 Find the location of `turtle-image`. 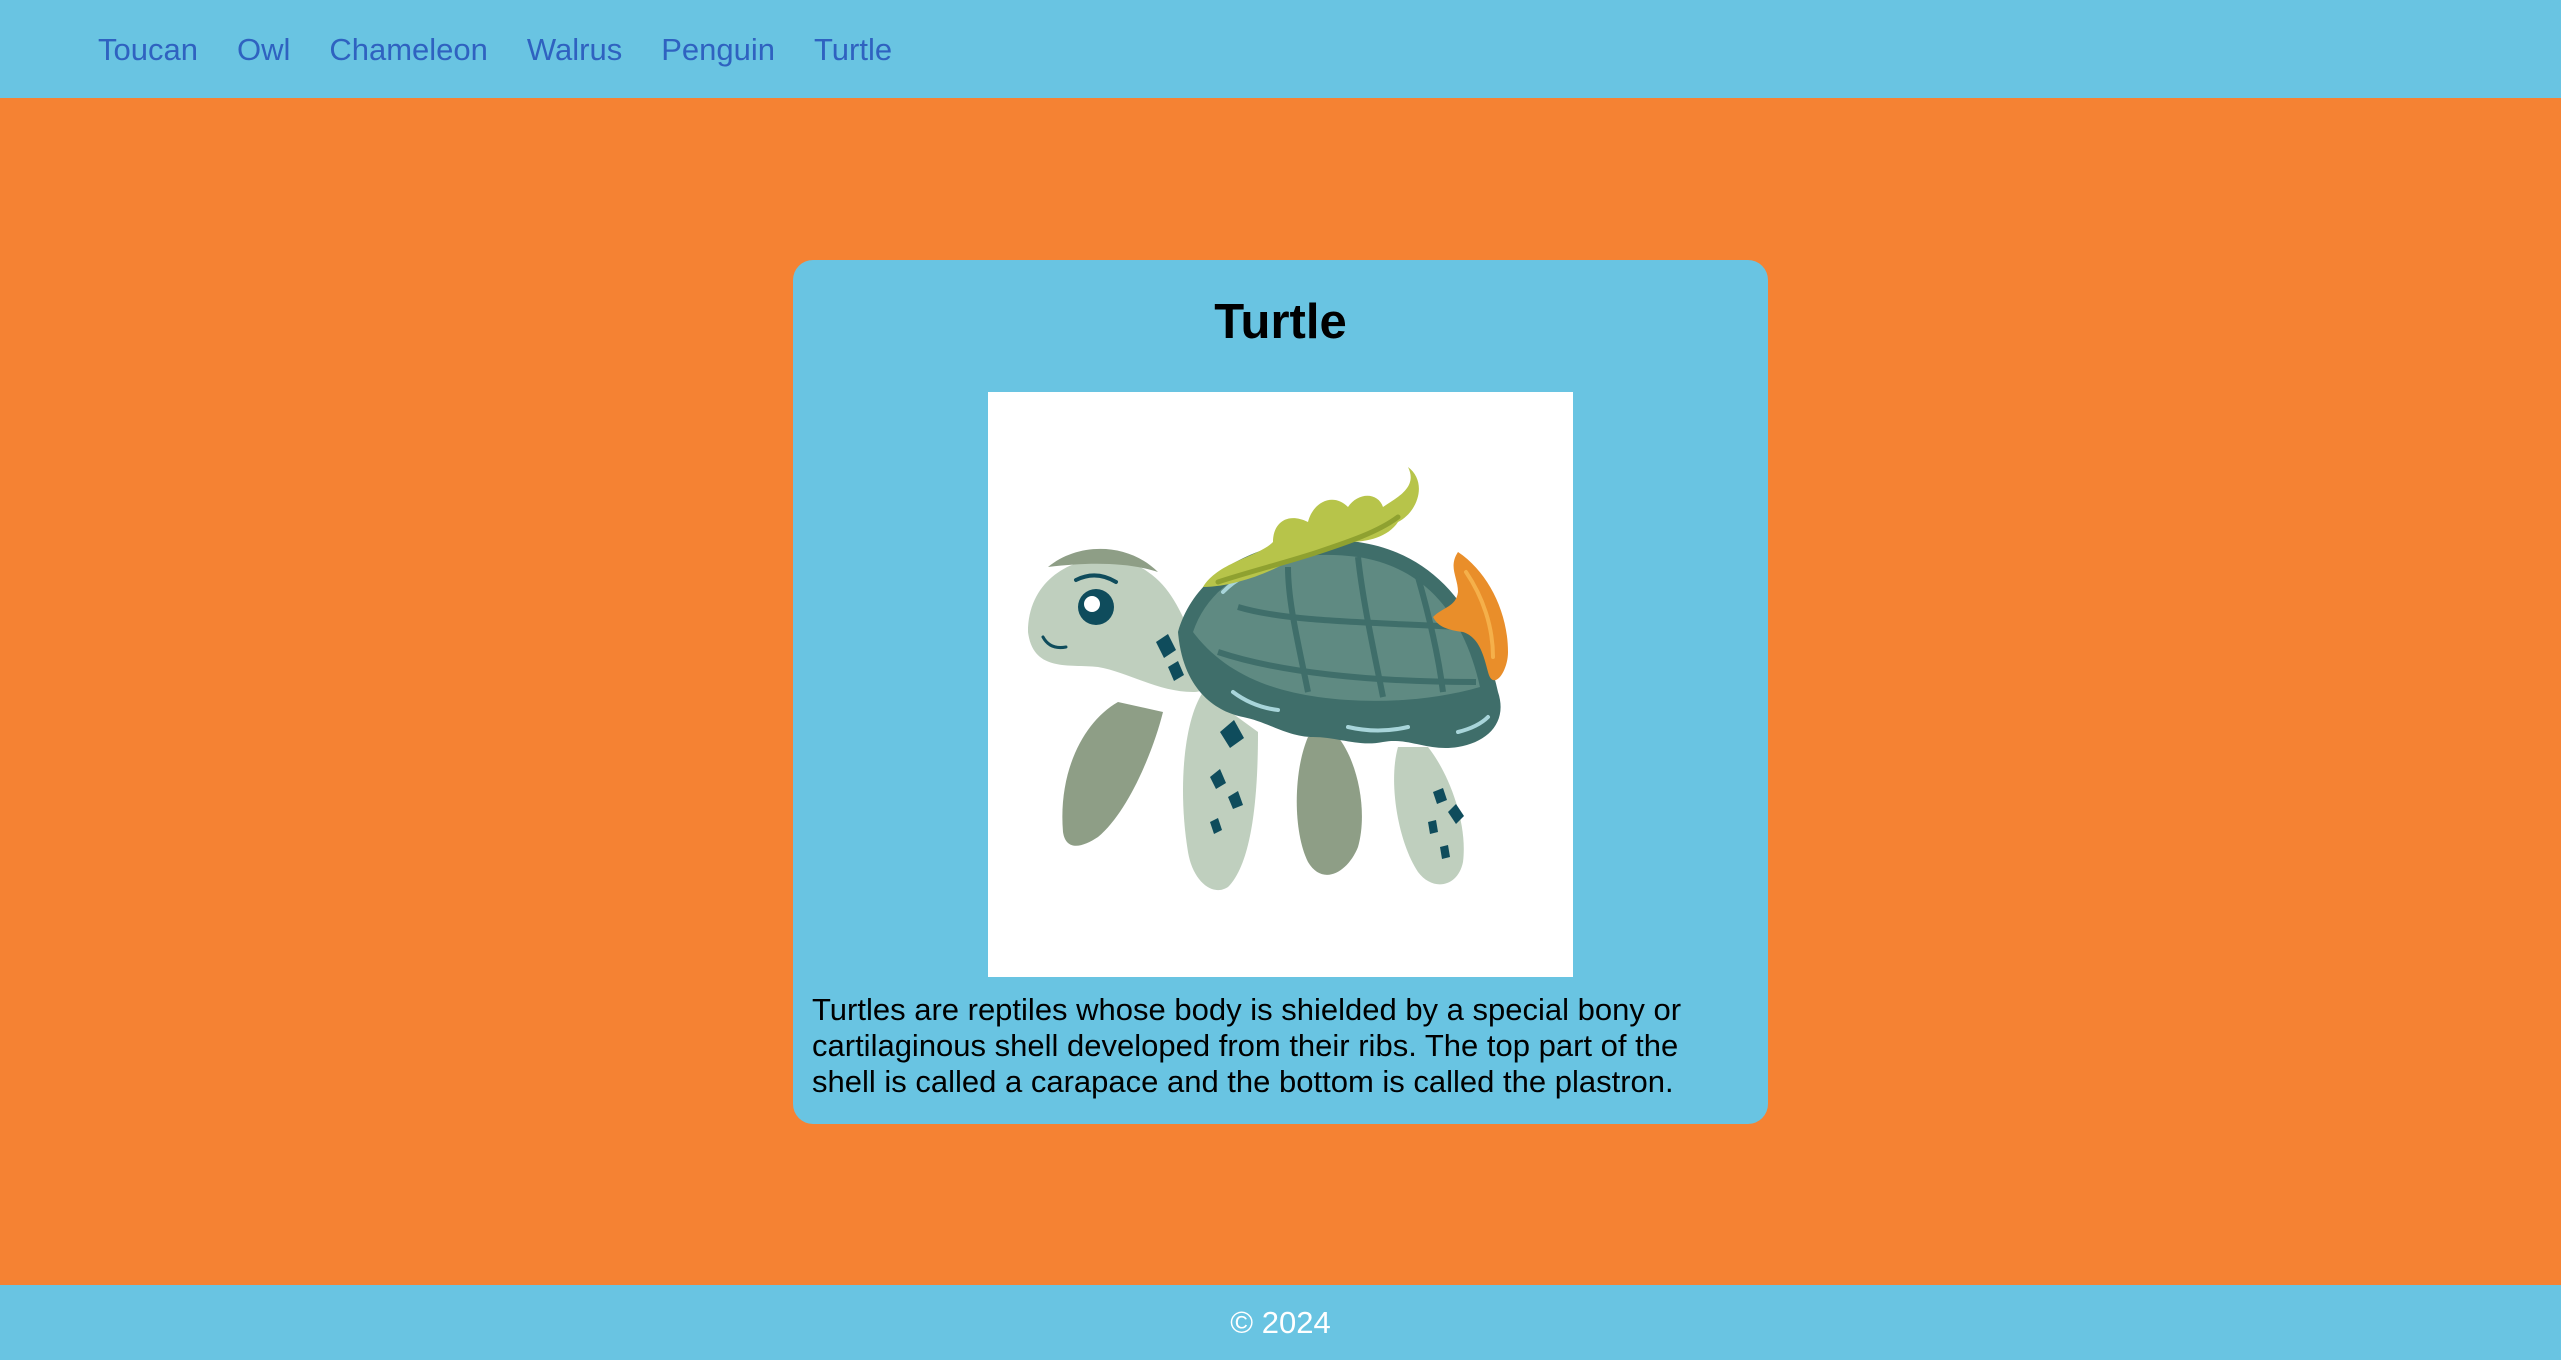

turtle-image is located at coordinates (1280, 684).